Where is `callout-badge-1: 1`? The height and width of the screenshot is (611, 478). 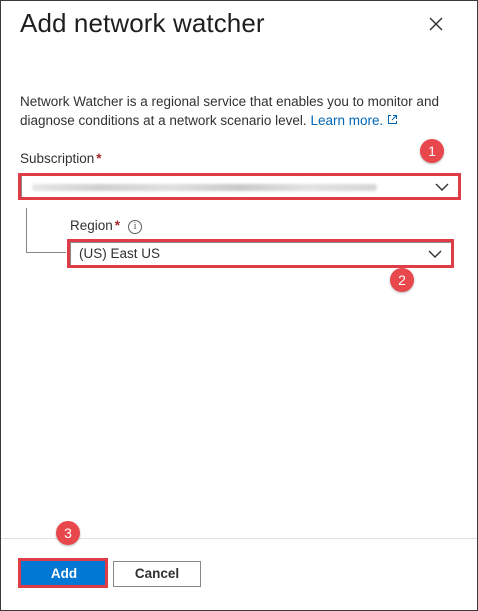
callout-badge-1: 1 is located at coordinates (432, 151).